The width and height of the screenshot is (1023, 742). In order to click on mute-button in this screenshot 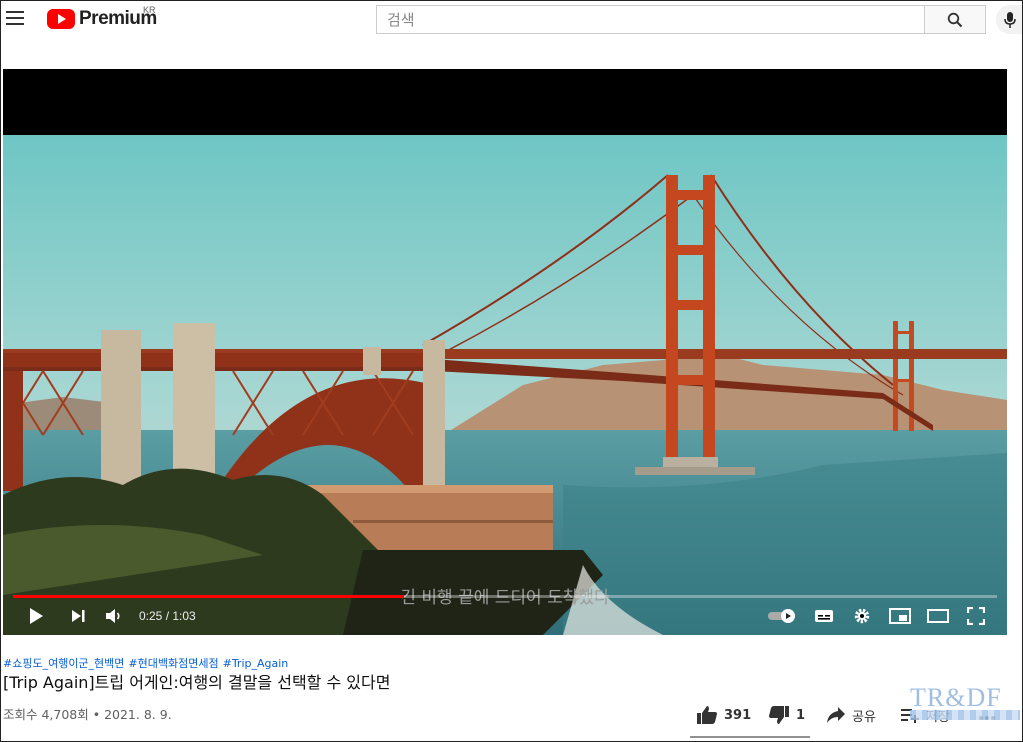, I will do `click(114, 616)`.